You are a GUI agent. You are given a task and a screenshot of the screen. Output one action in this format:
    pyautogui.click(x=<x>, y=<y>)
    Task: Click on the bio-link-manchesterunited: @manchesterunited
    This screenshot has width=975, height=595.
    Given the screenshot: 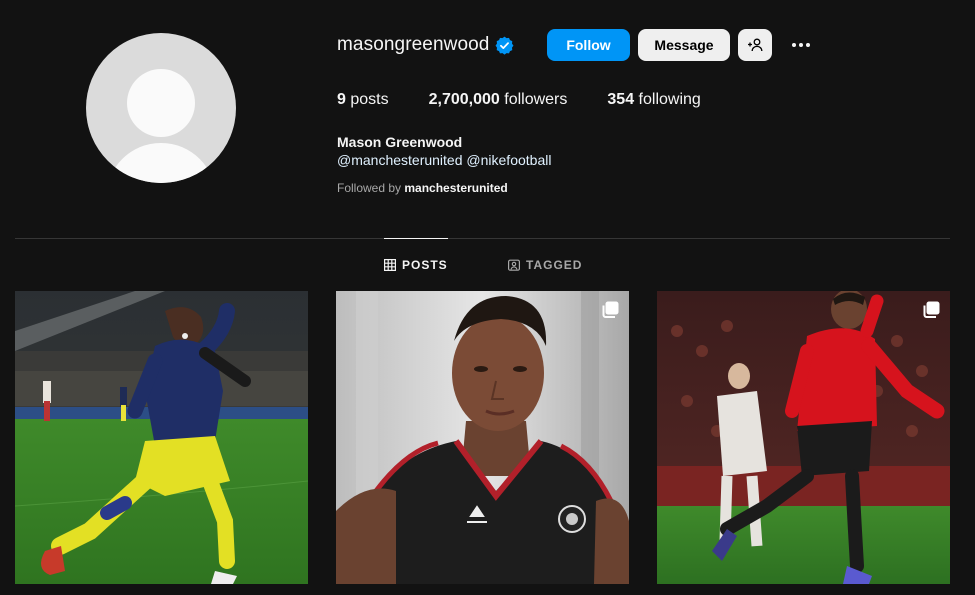 What is the action you would take?
    pyautogui.click(x=400, y=160)
    